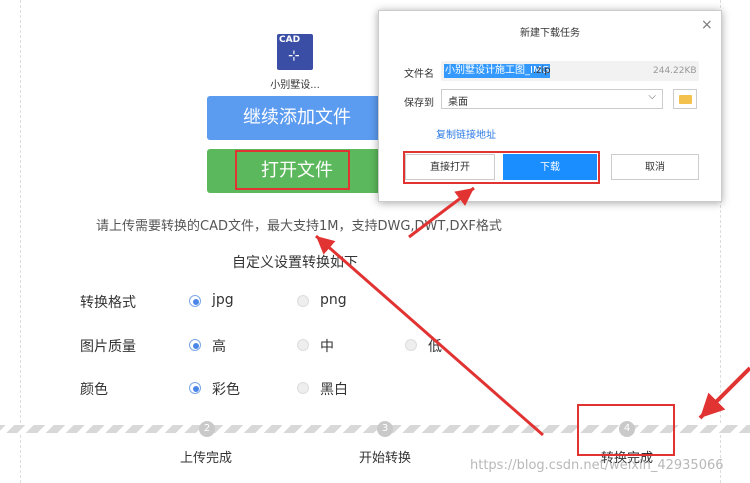 The width and height of the screenshot is (750, 483). Describe the element at coordinates (724, 393) in the screenshot. I see `arrow-to-convert-done` at that location.